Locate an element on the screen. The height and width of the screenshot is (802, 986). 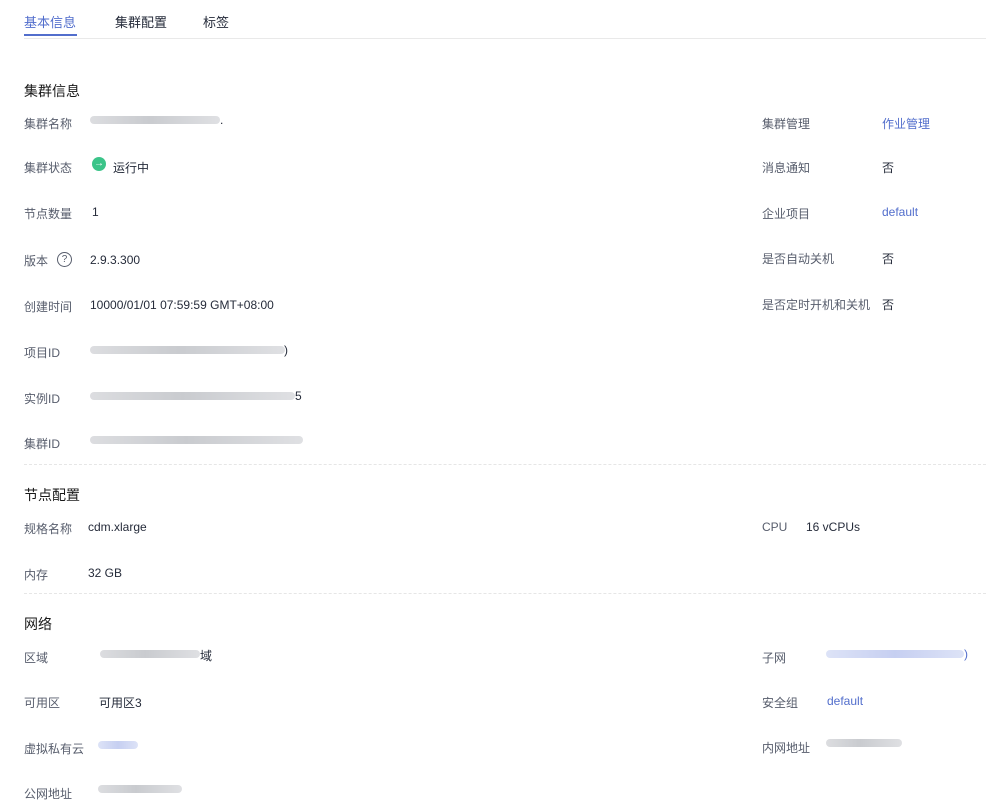
memory-value: 32 GB is located at coordinates (105, 573).